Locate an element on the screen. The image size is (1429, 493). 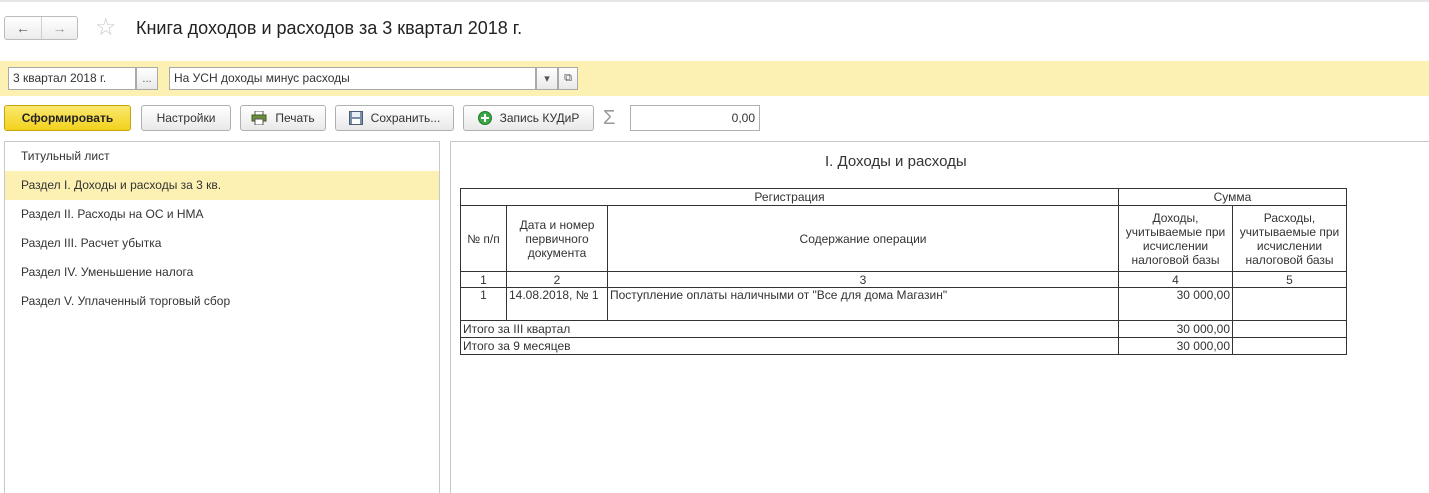
column-number-row: 1 2 3 4 5 is located at coordinates (903, 279).